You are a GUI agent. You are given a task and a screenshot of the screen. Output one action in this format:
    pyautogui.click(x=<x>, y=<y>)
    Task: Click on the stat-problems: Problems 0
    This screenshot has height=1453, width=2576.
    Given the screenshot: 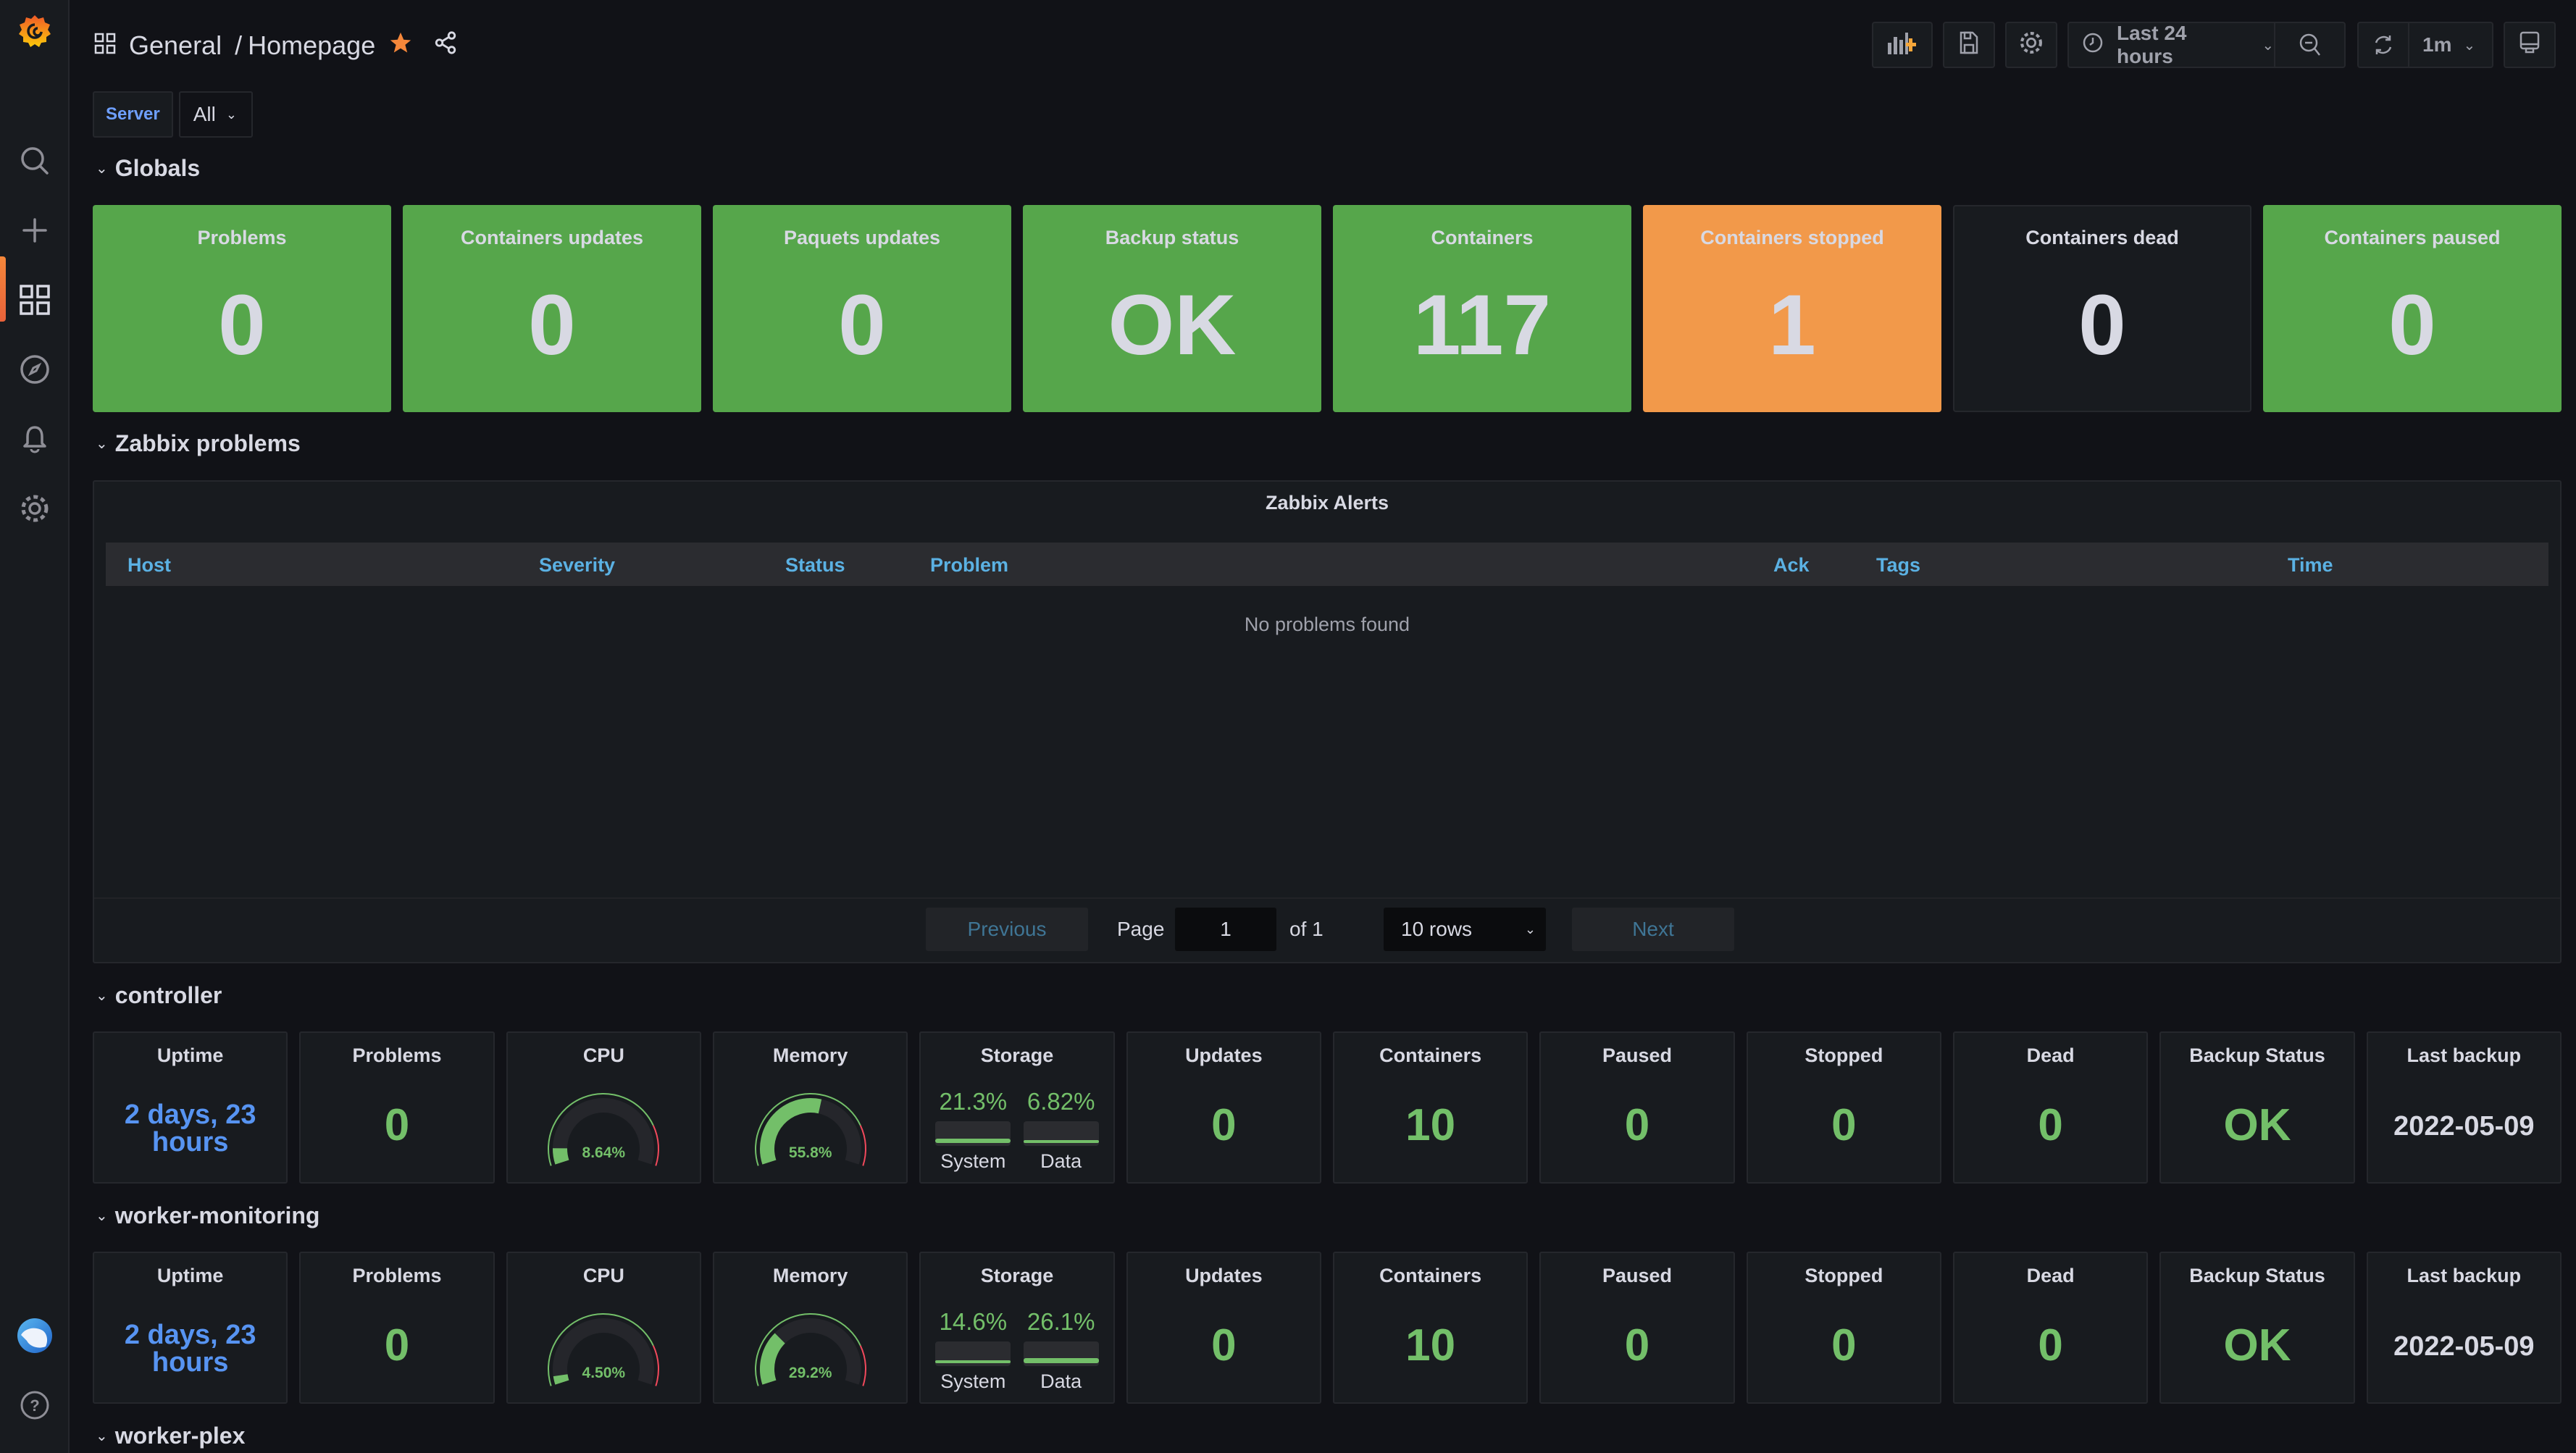 What is the action you would take?
    pyautogui.click(x=242, y=308)
    